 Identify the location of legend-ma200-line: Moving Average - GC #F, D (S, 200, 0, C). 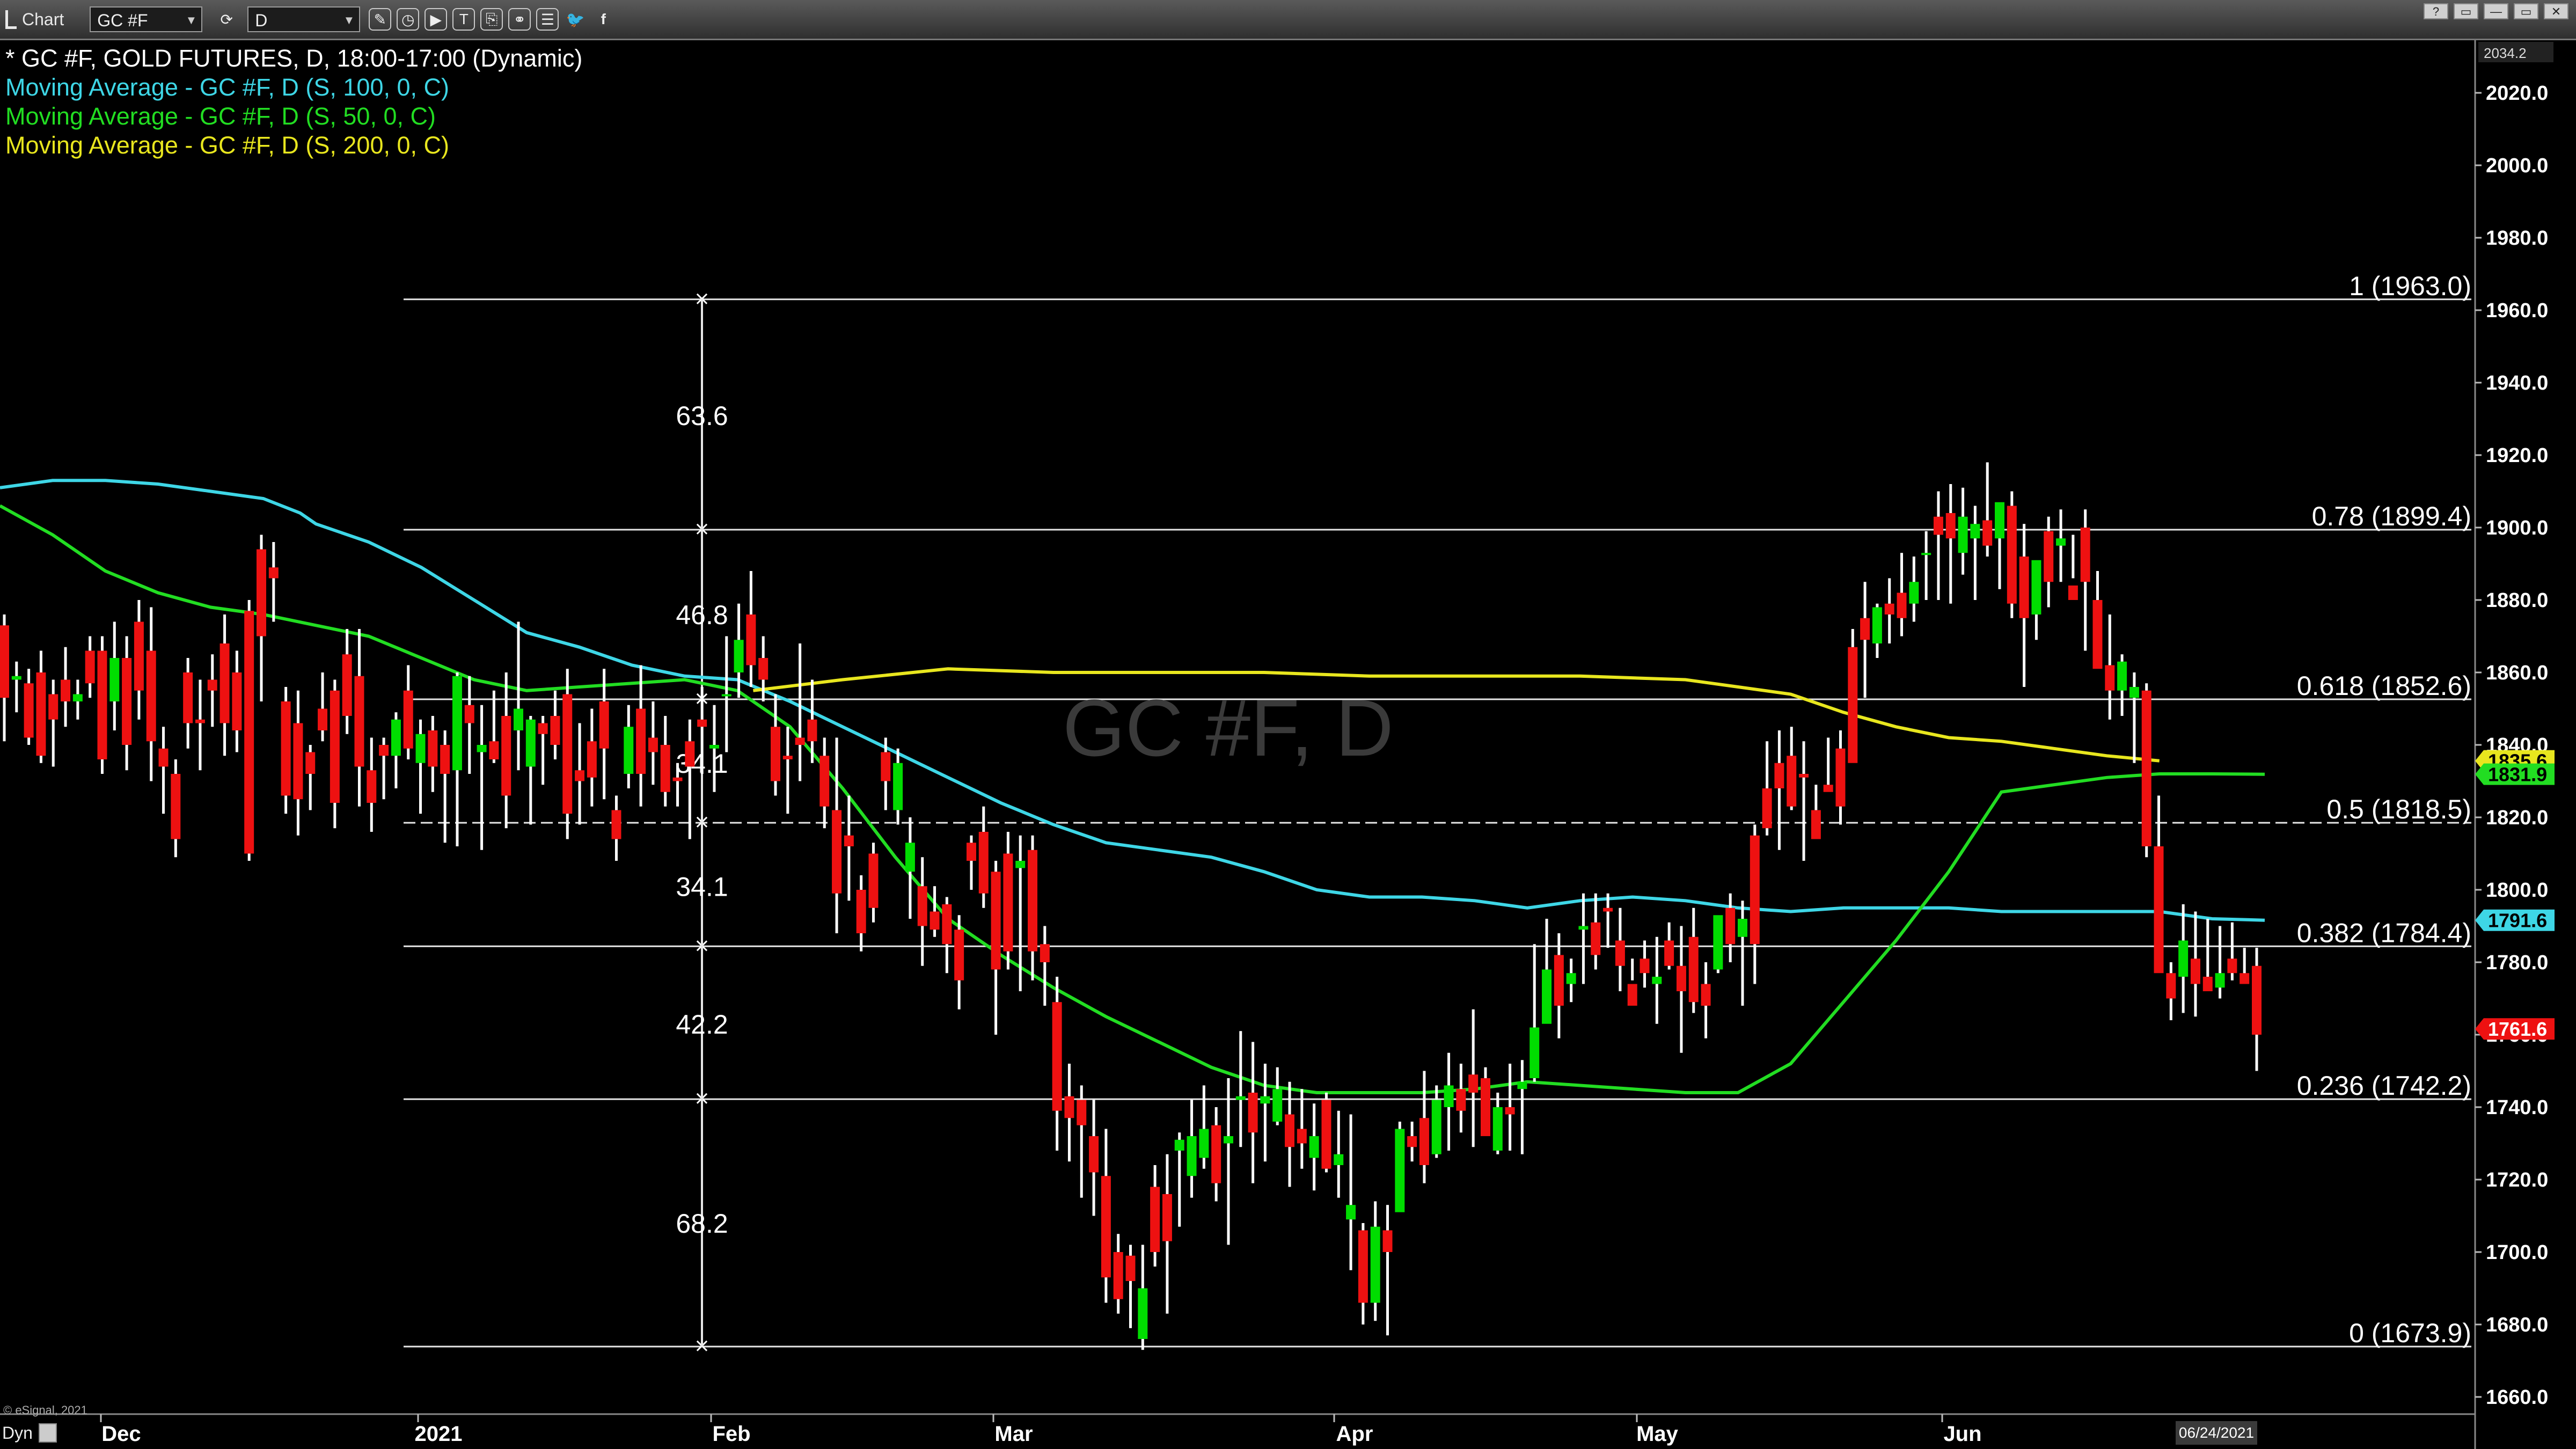
(293, 145).